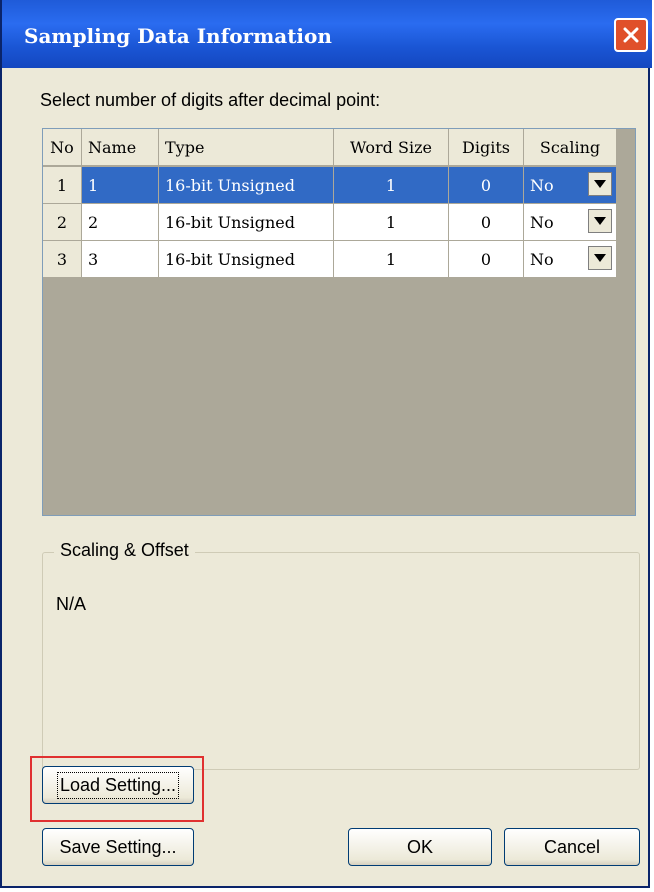 This screenshot has height=892, width=654. I want to click on col-header-word-size: Word Size, so click(391, 148).